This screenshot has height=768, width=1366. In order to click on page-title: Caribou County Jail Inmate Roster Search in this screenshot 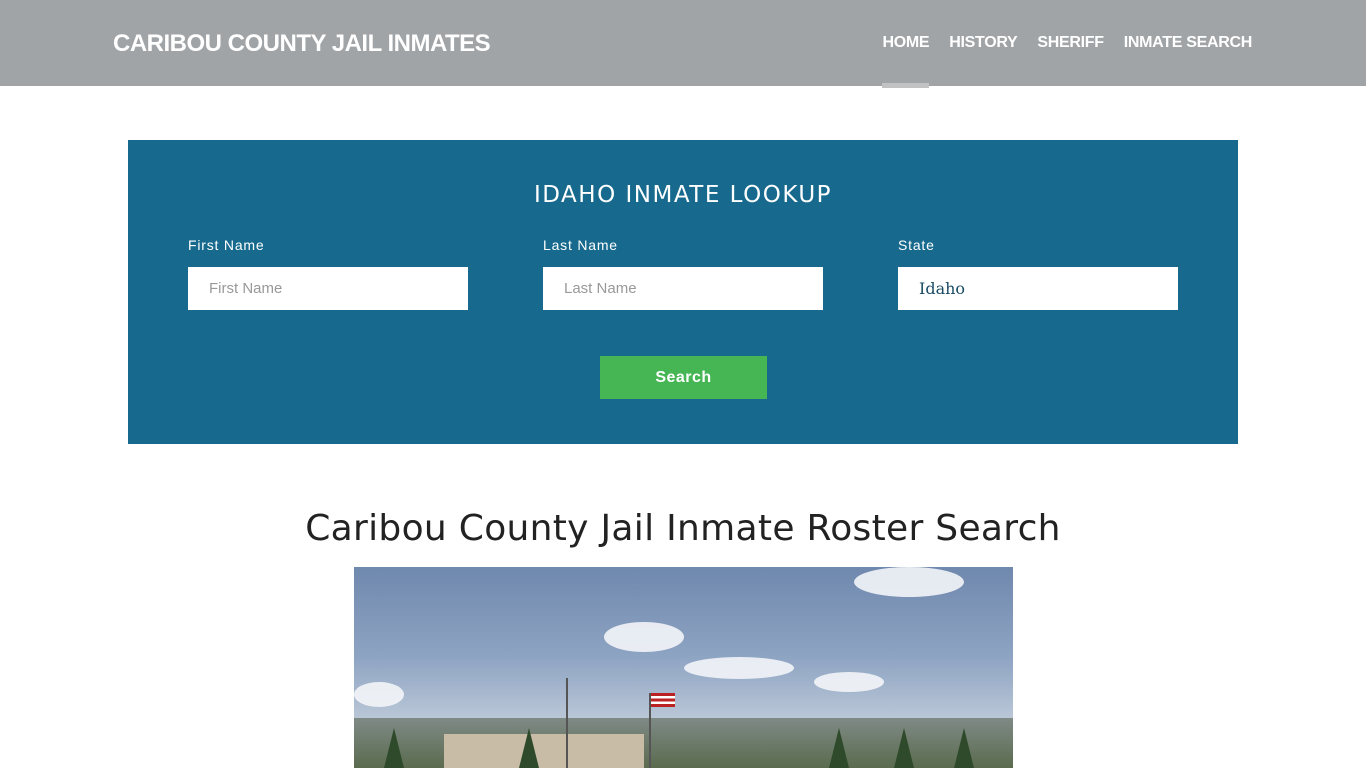, I will do `click(683, 528)`.